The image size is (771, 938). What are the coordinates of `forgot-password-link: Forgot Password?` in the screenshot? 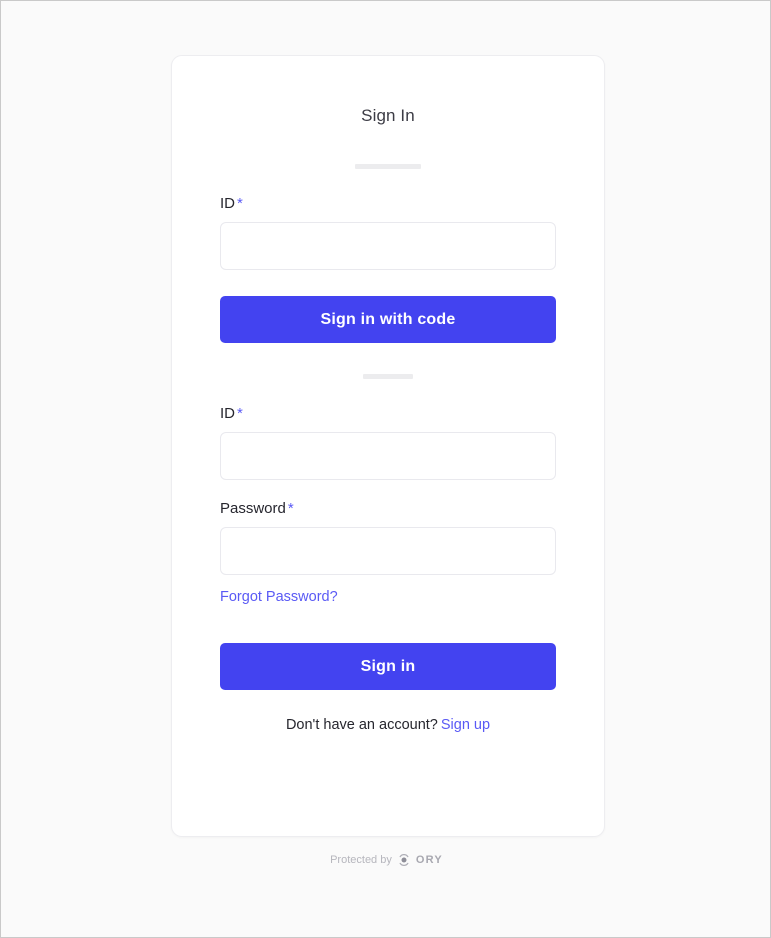 It's located at (279, 597).